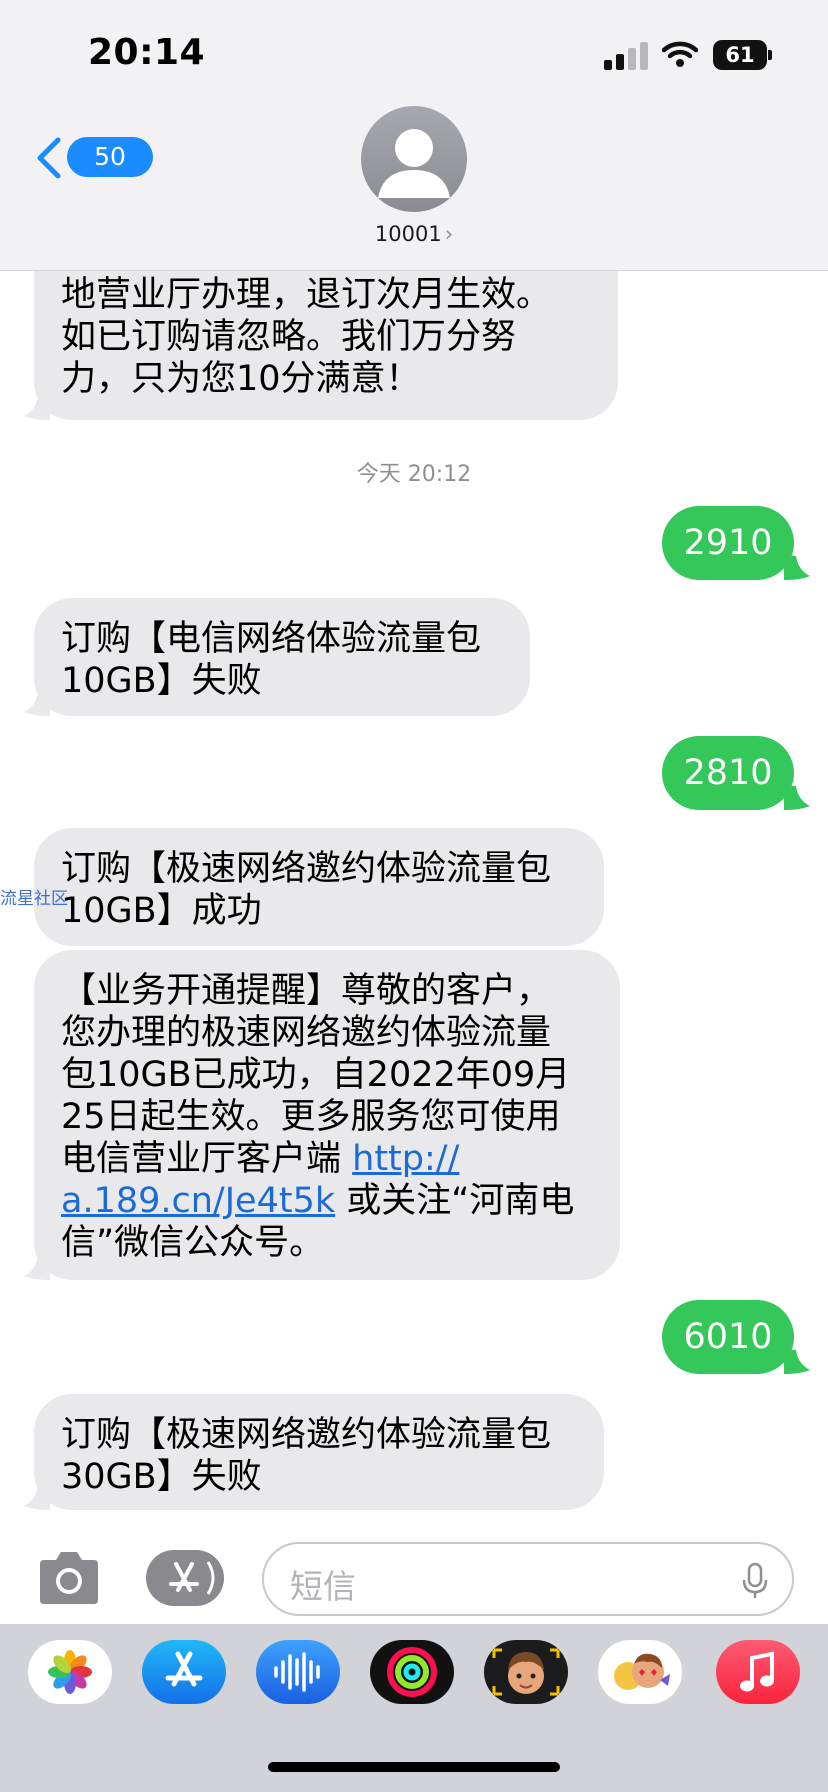  What do you see at coordinates (49, 158) in the screenshot?
I see `chevron-left-icon` at bounding box center [49, 158].